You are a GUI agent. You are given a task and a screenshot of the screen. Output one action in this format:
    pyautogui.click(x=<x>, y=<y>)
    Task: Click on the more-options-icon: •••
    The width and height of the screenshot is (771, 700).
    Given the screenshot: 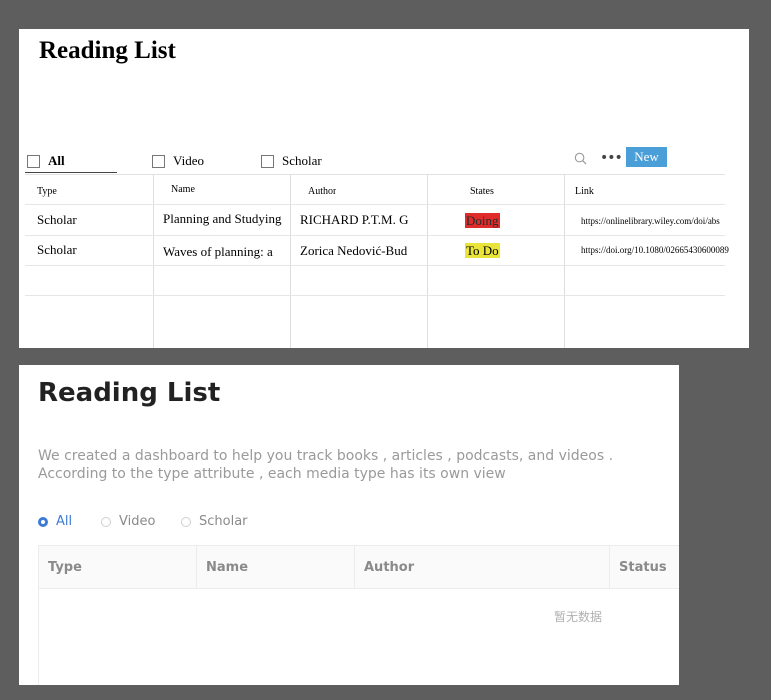 What is the action you would take?
    pyautogui.click(x=611, y=158)
    